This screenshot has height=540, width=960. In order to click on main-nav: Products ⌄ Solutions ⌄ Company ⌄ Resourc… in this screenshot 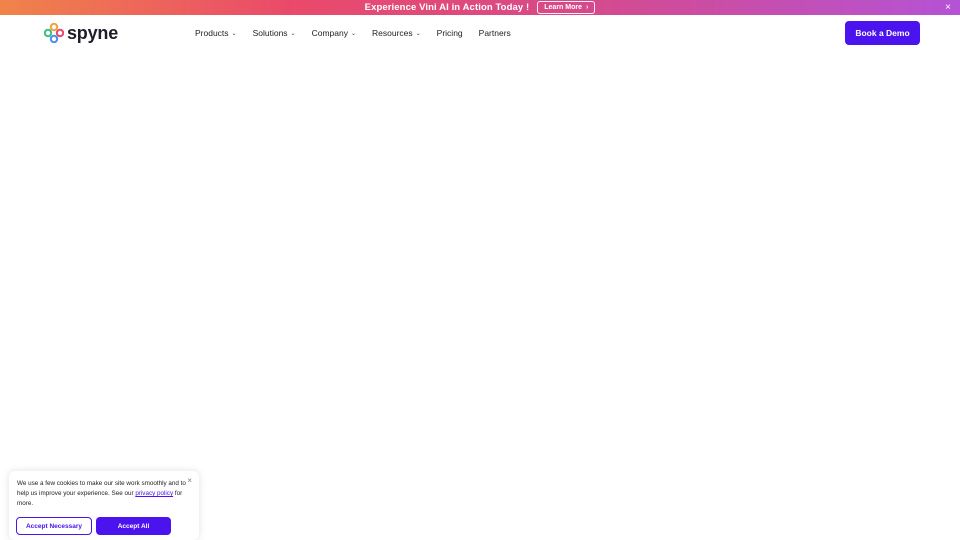, I will do `click(353, 33)`.